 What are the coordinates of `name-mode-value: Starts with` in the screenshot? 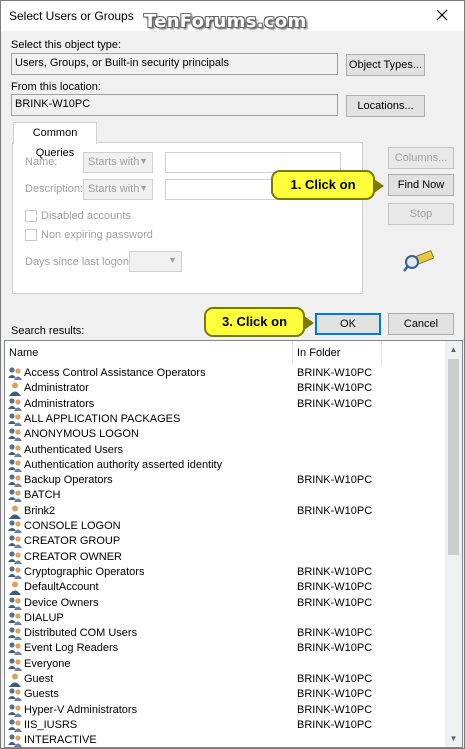 It's located at (114, 162).